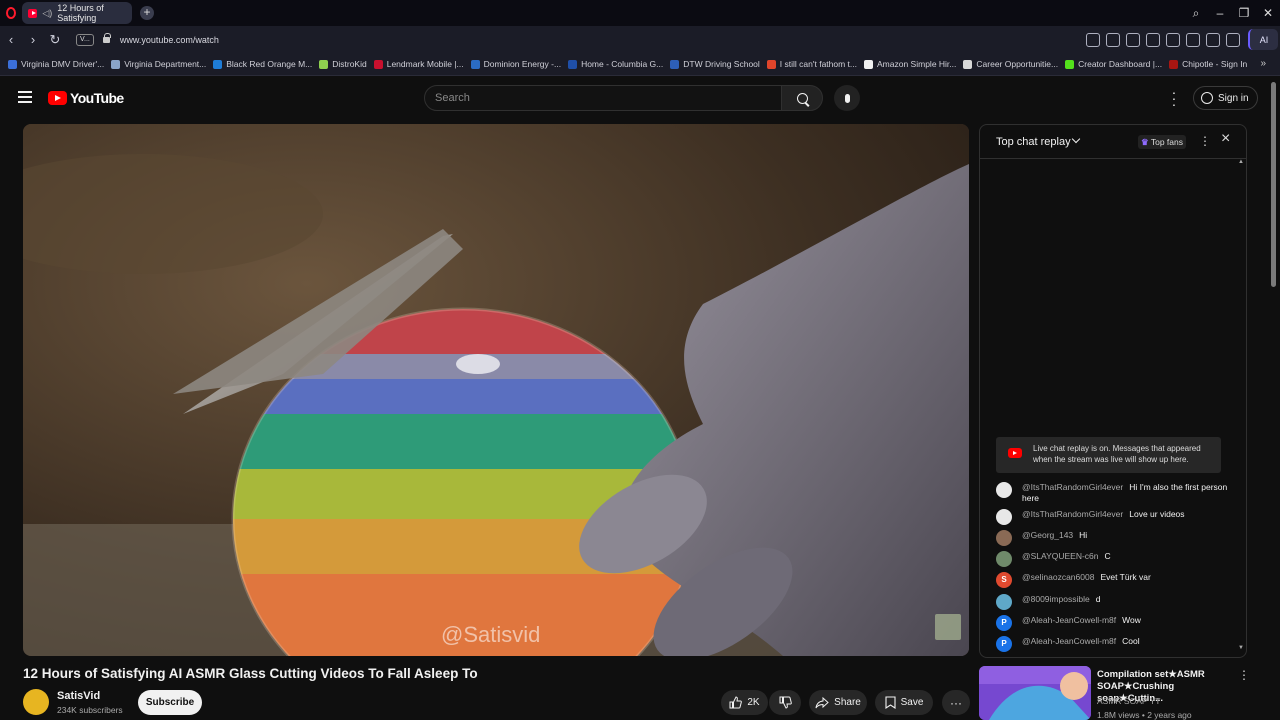 The width and height of the screenshot is (1280, 720). Describe the element at coordinates (1033, 142) in the screenshot. I see `chat-mode-selector: Top chat replay` at that location.